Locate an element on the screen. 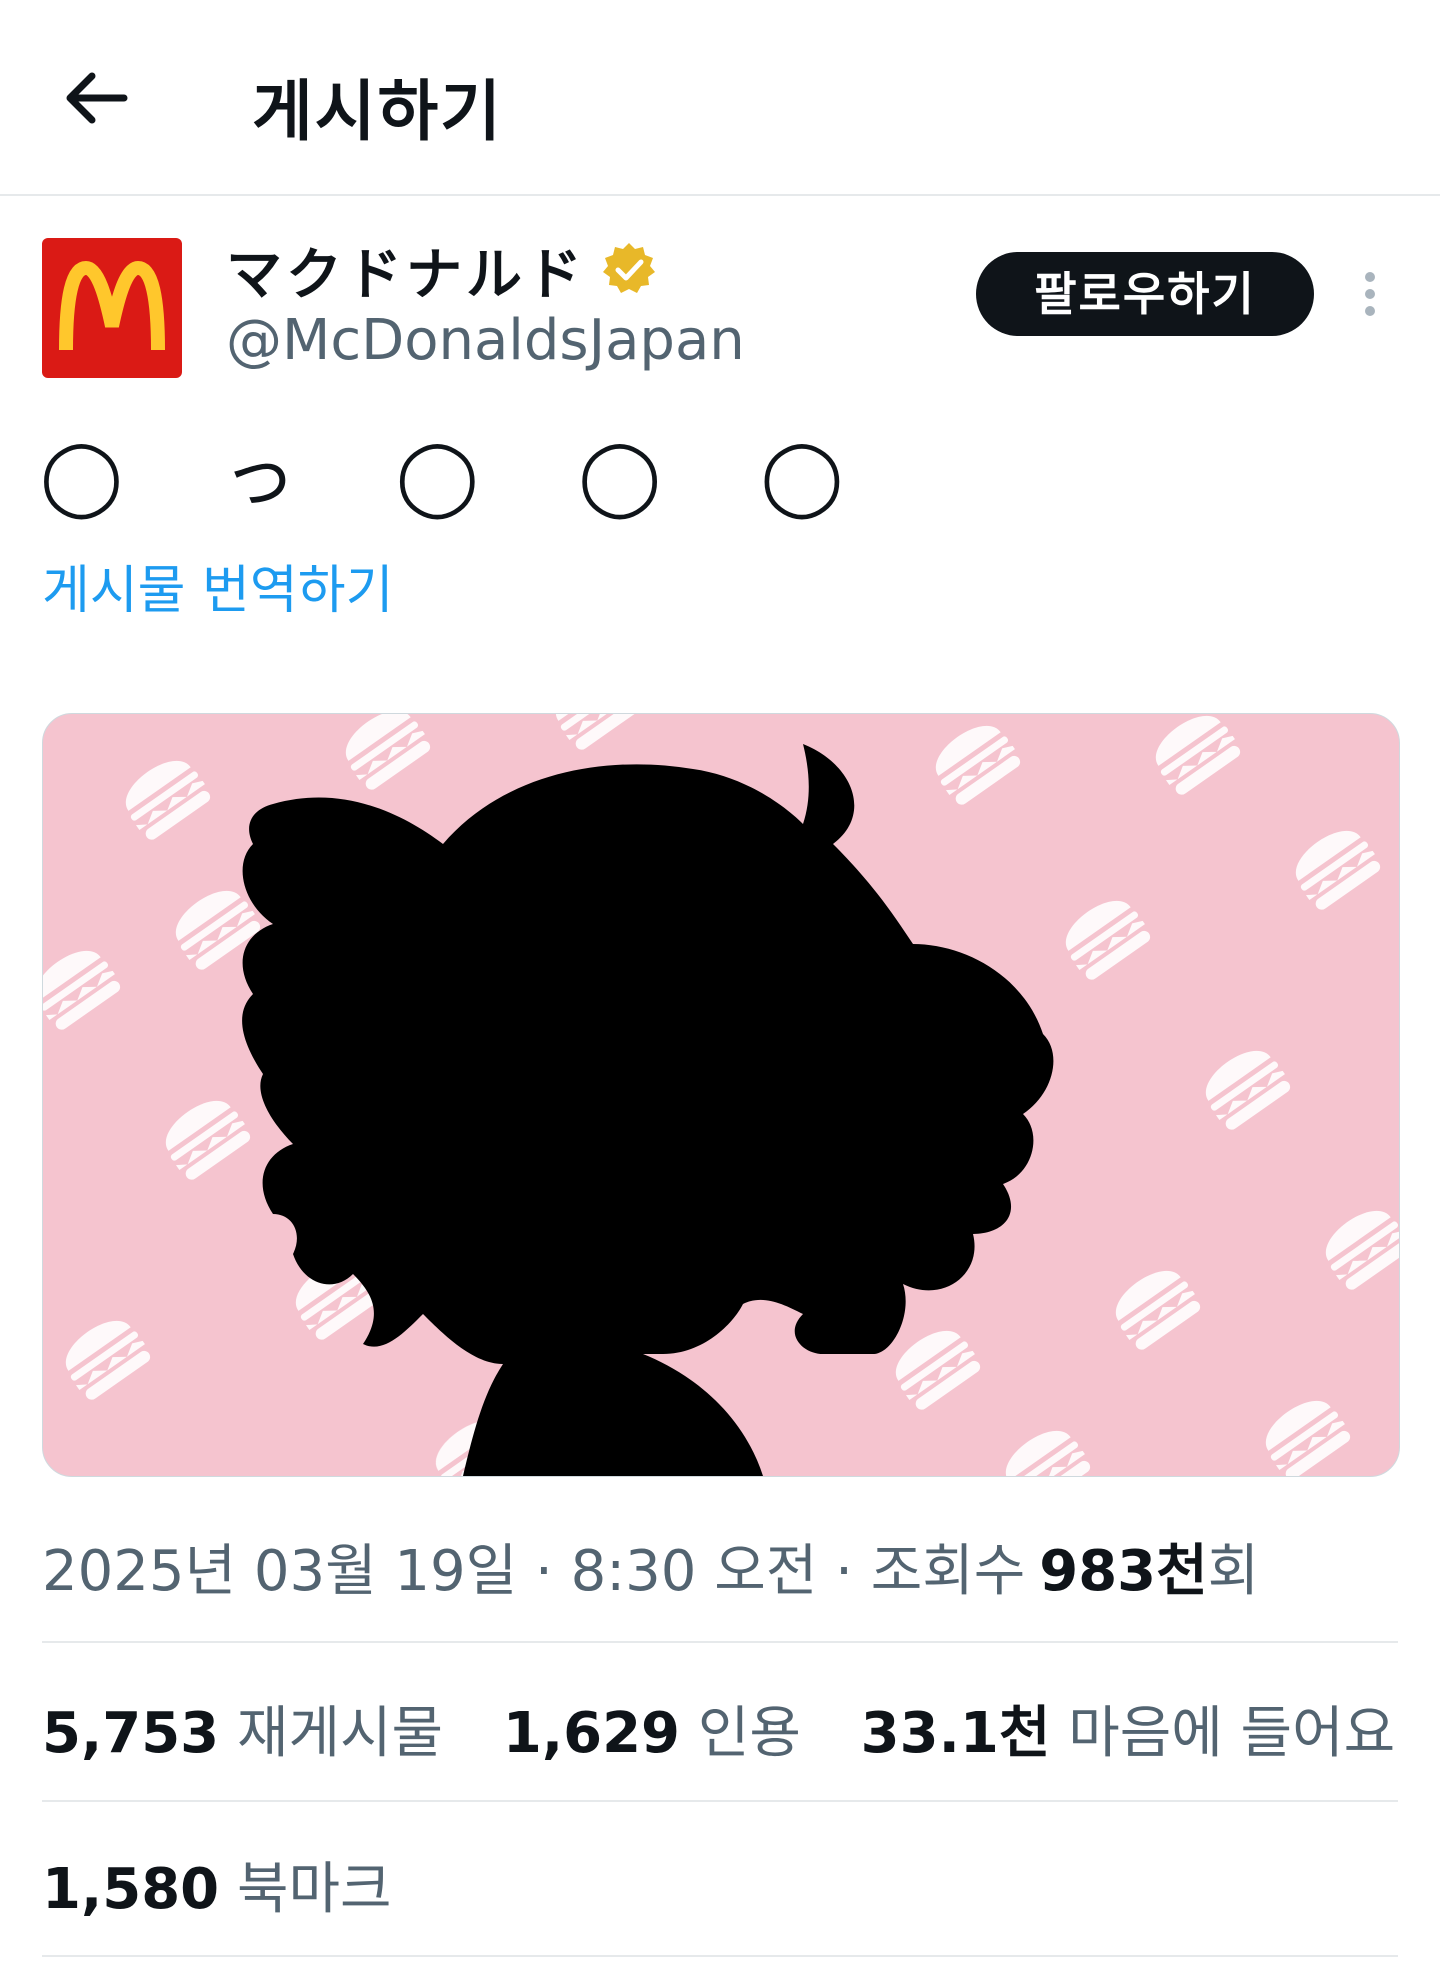 Image resolution: width=1440 pixels, height=1967 pixels. post-time: 8:30 오전 is located at coordinates (694, 1571).